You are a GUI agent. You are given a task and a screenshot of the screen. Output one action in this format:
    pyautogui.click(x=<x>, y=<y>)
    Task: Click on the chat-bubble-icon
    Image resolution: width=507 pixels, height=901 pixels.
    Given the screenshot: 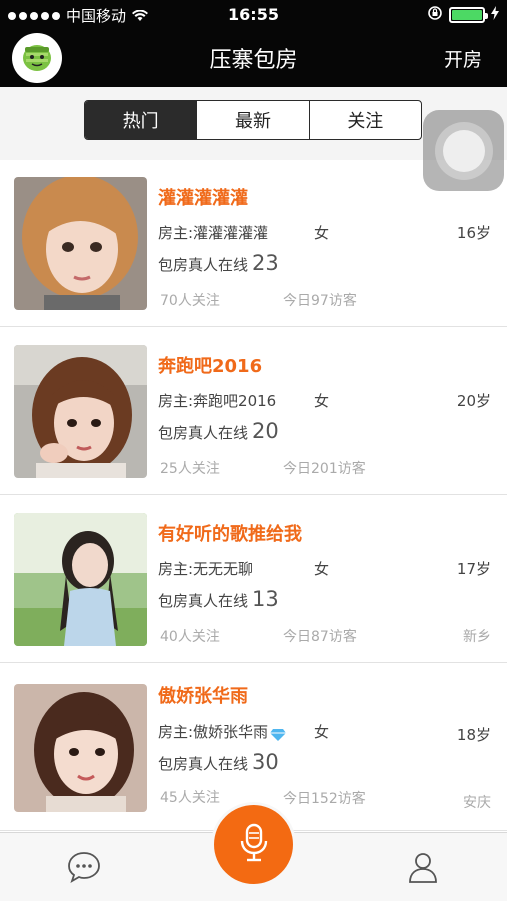 What is the action you would take?
    pyautogui.click(x=84, y=869)
    